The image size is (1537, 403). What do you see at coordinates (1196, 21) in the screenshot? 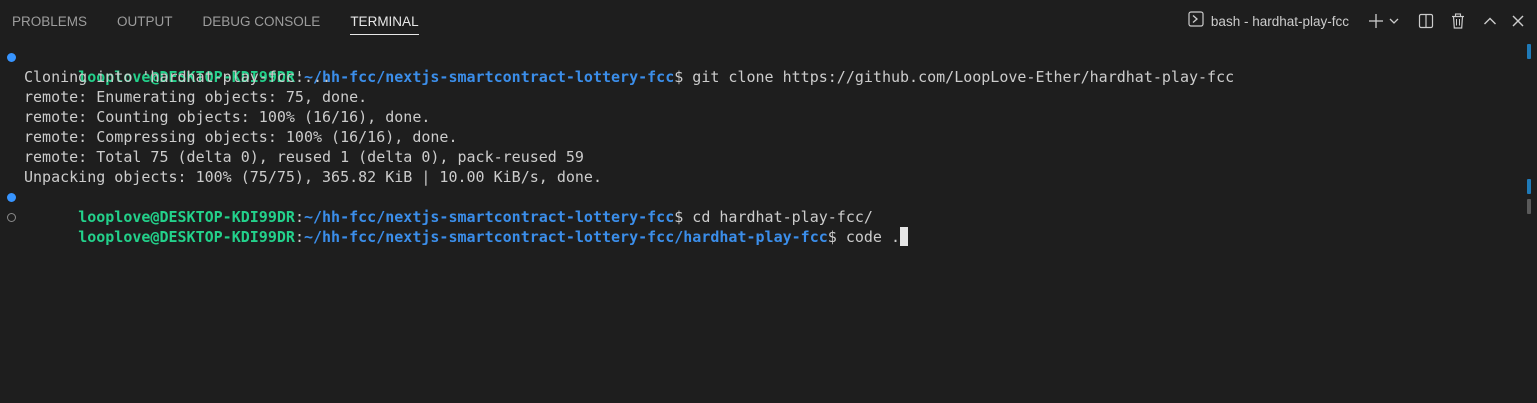
I see `terminal-icon` at bounding box center [1196, 21].